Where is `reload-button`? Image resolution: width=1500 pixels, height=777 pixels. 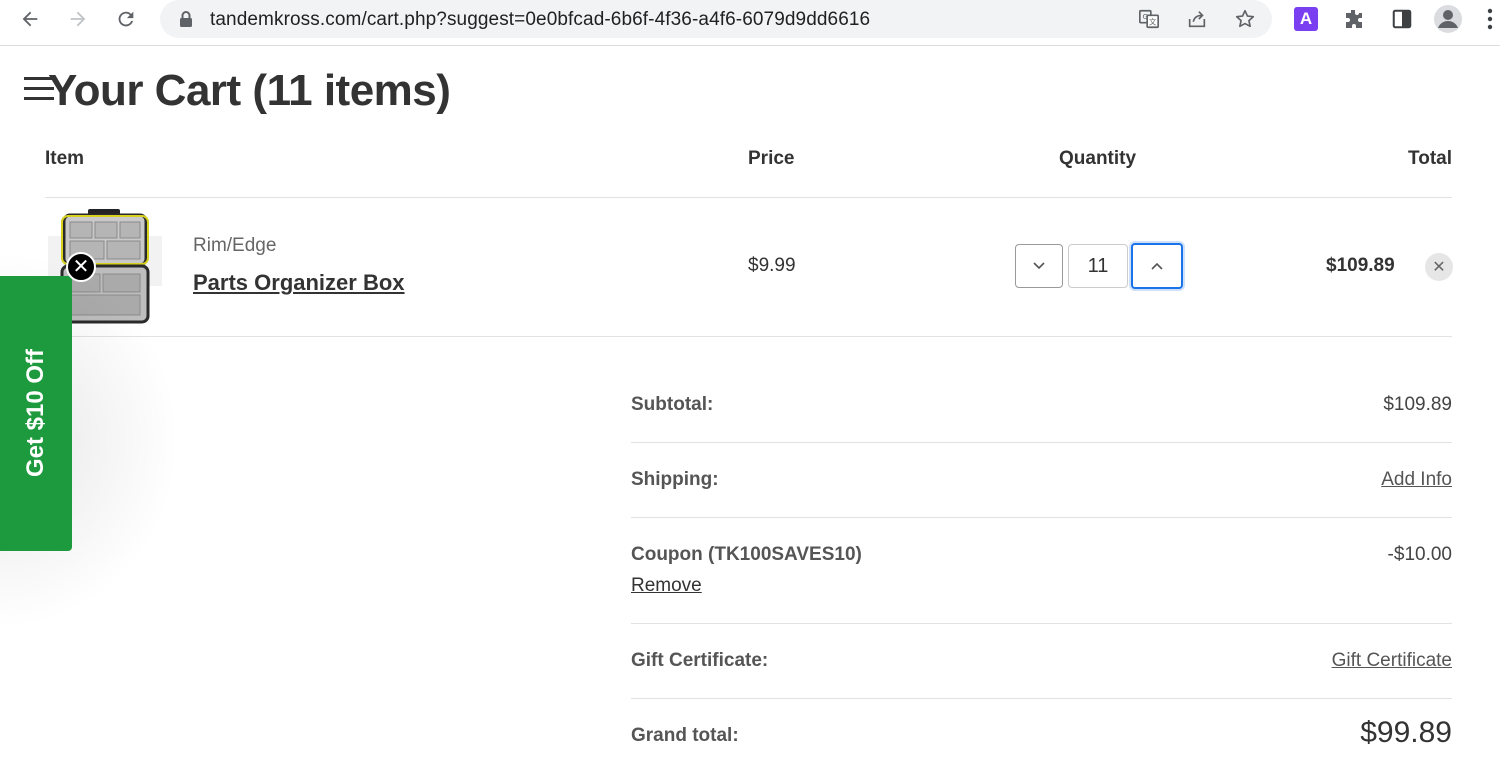
reload-button is located at coordinates (126, 19).